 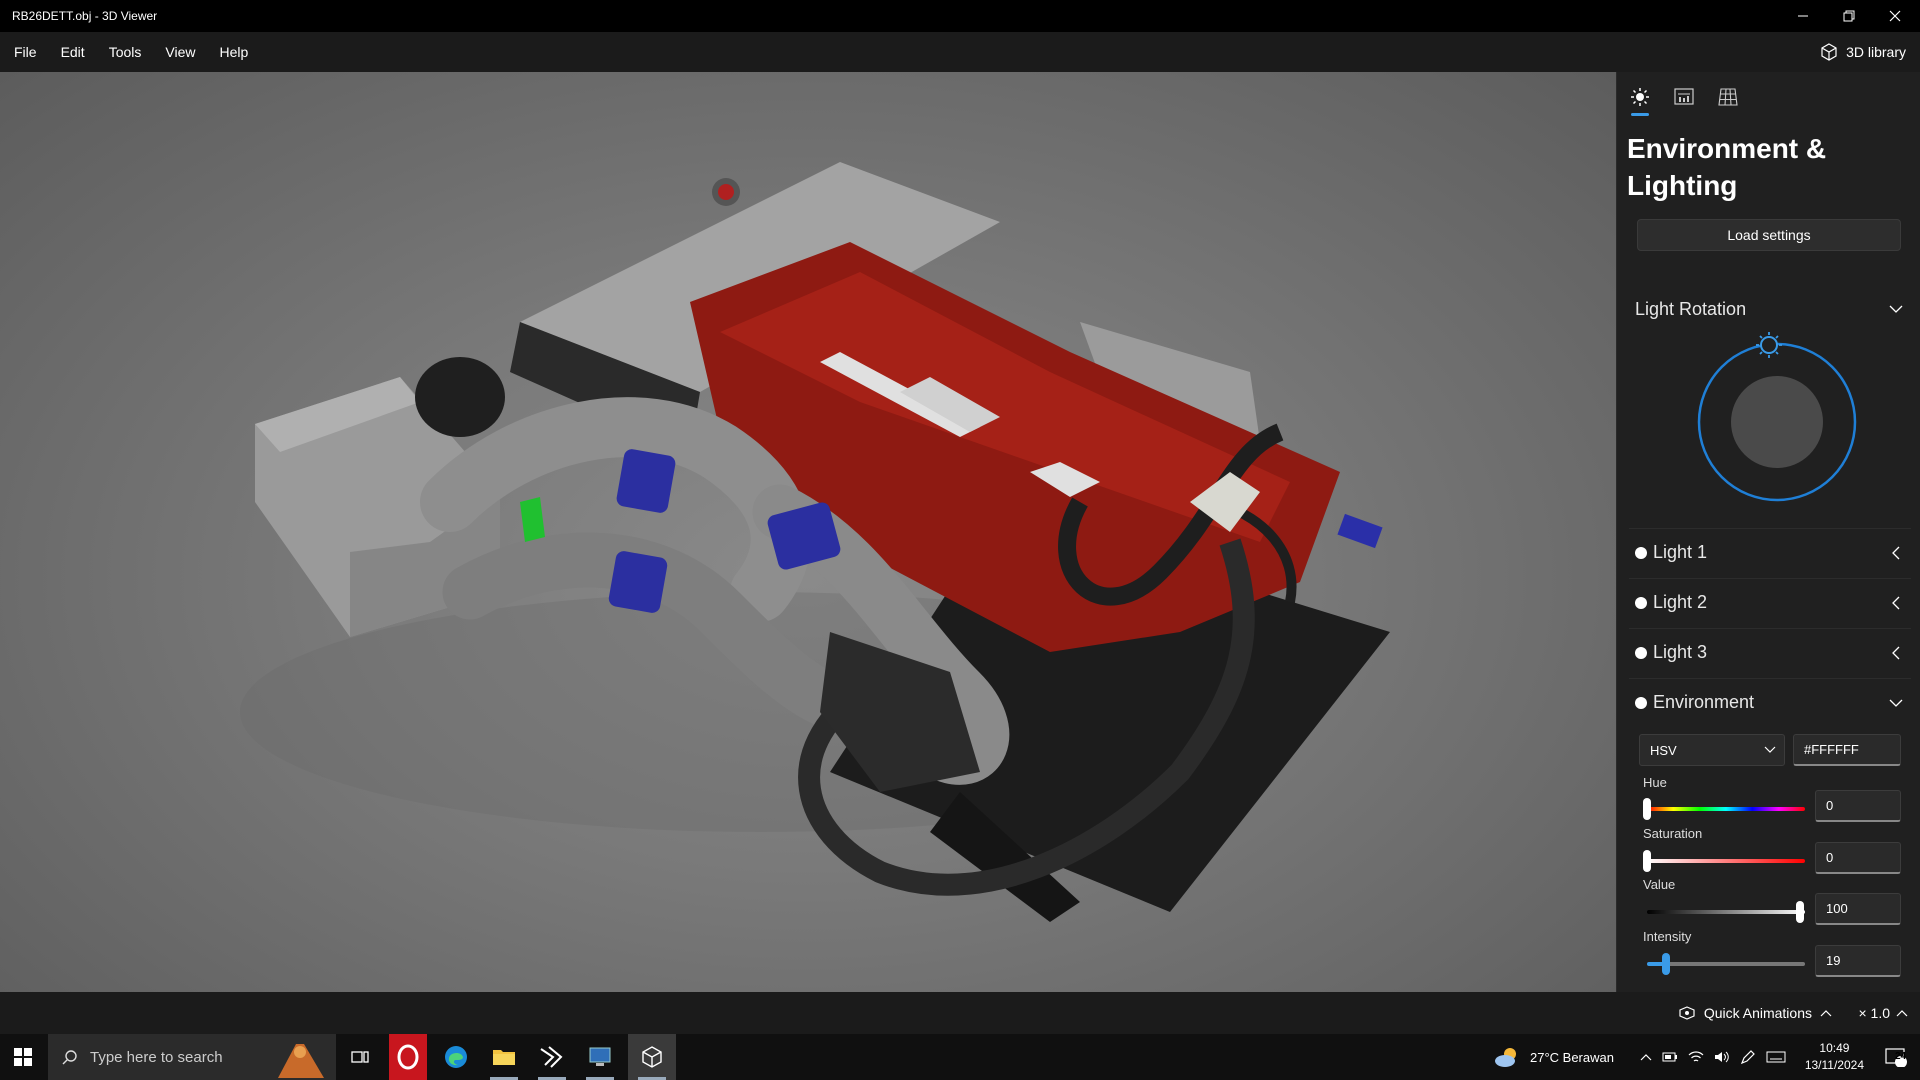 I want to click on search-highlight-icon, so click(x=301, y=1061).